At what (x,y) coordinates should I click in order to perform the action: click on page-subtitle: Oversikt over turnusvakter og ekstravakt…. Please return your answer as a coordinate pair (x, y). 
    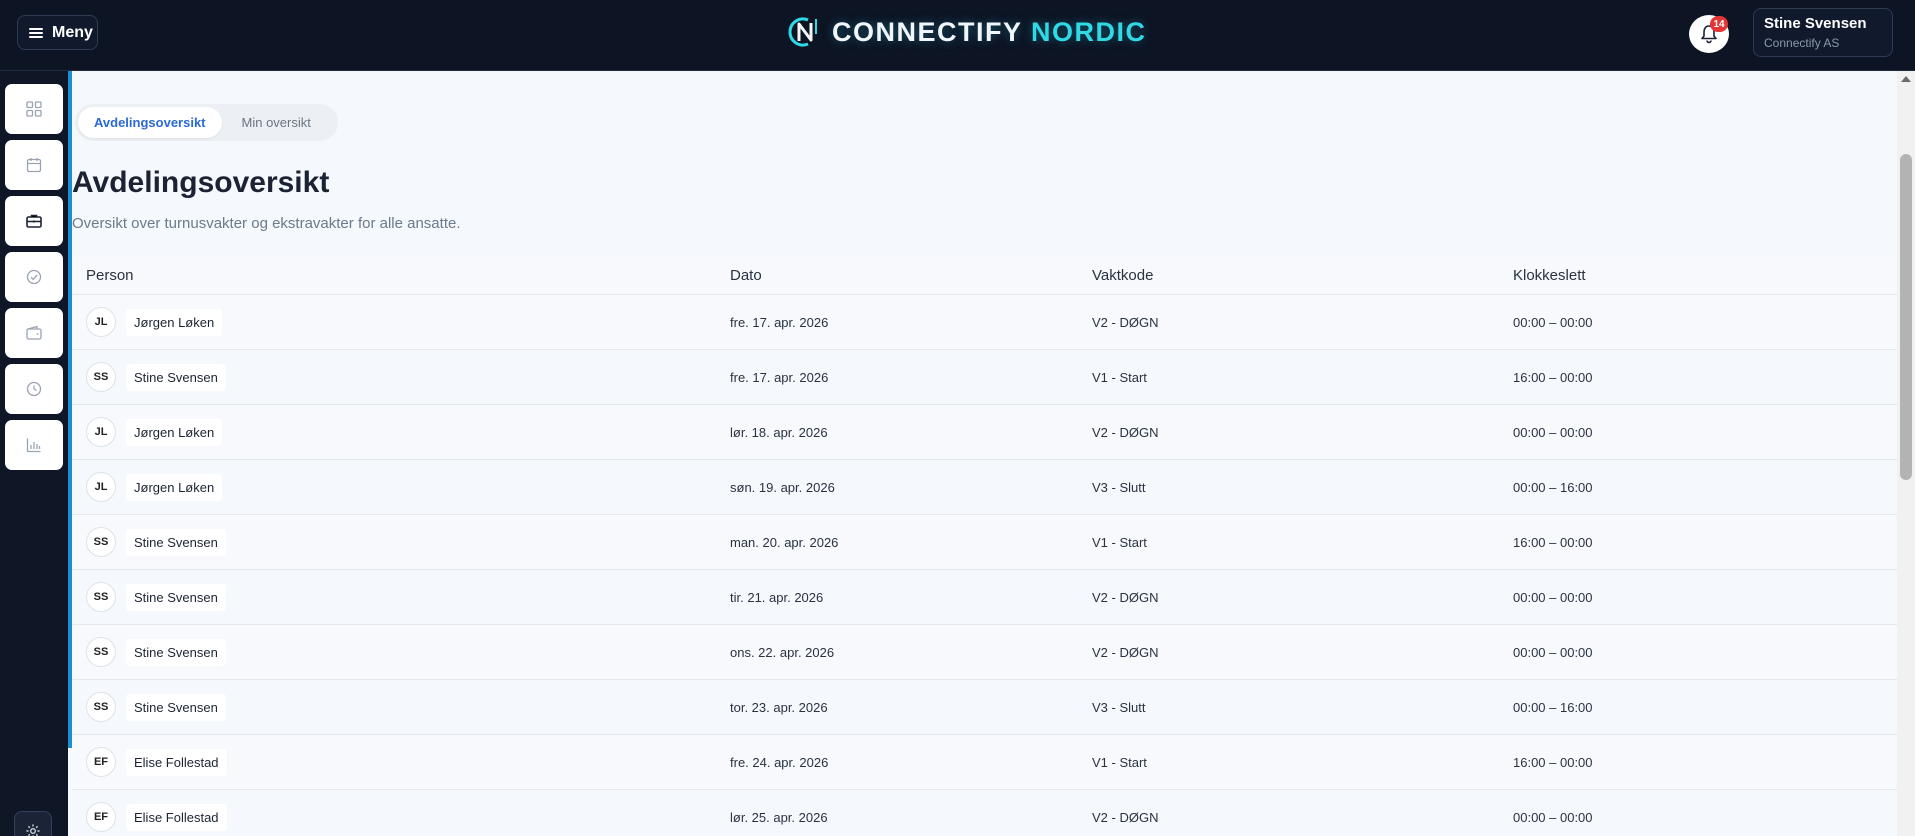
    Looking at the image, I should click on (266, 223).